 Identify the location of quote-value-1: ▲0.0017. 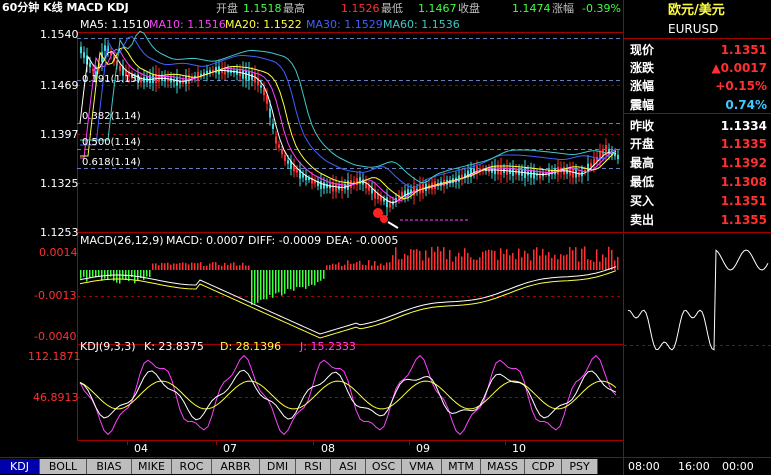
(739, 68).